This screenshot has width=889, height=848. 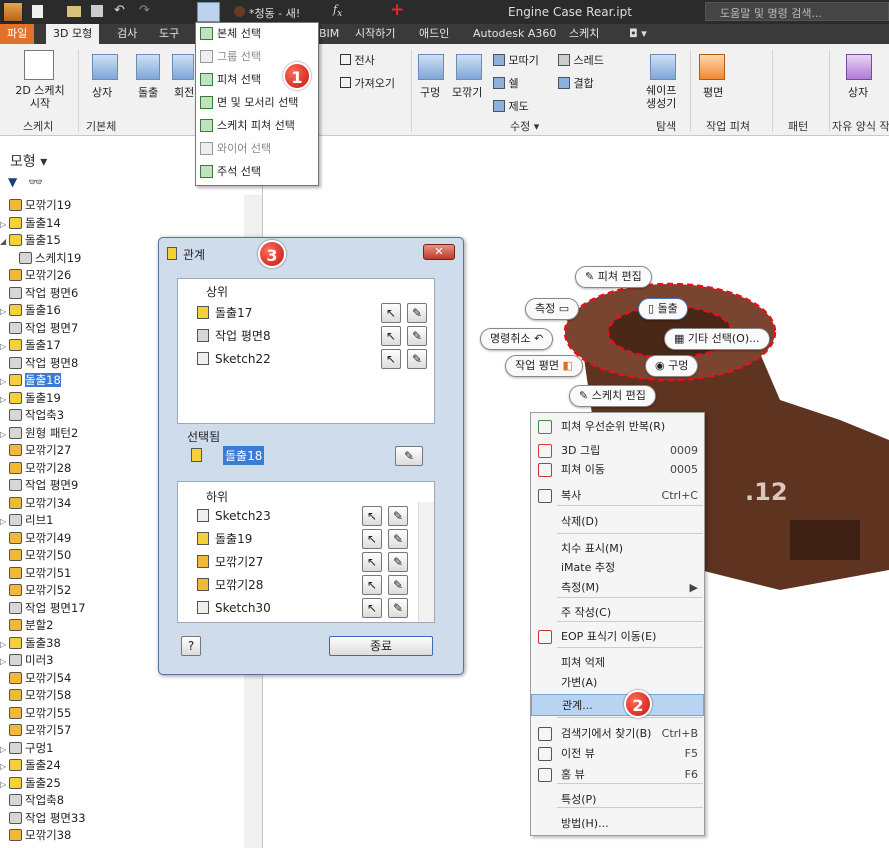 What do you see at coordinates (40, 590) in the screenshot?
I see `browser-node: 모깎기52` at bounding box center [40, 590].